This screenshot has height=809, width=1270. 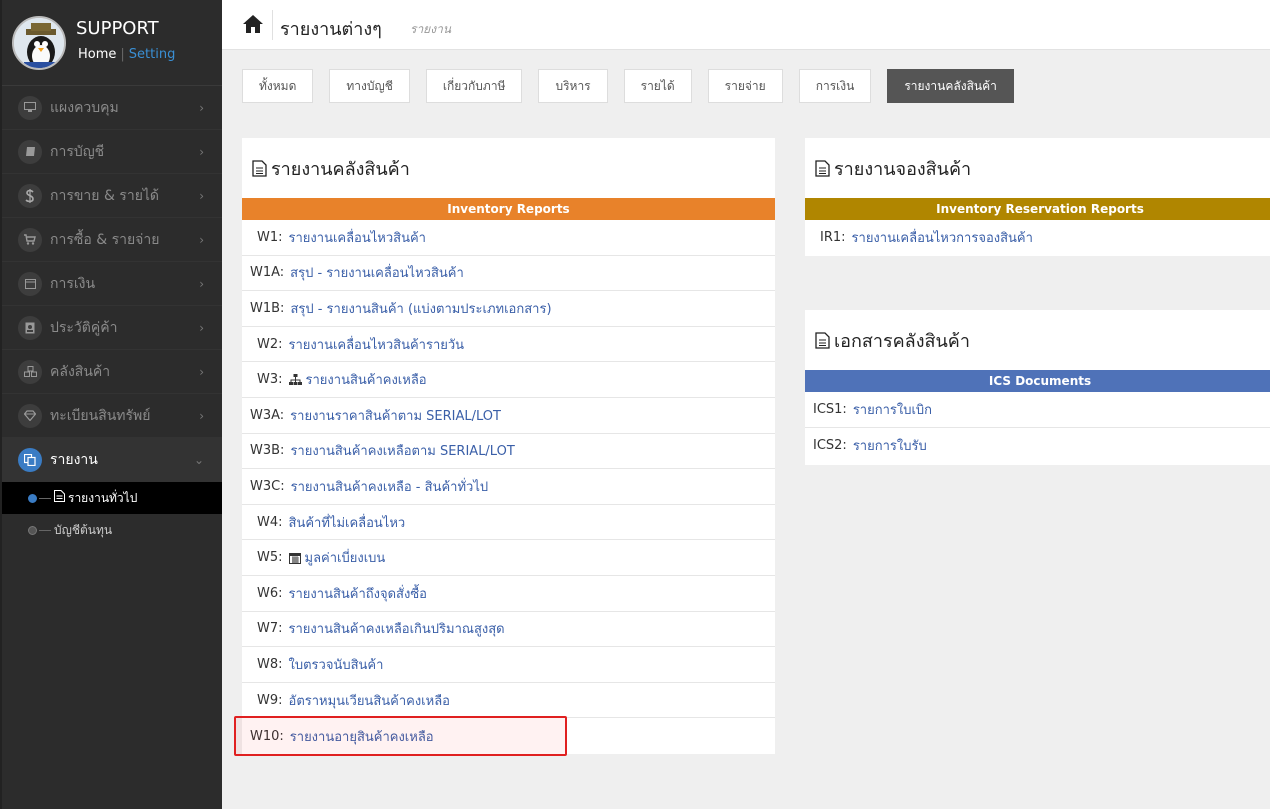 What do you see at coordinates (45, 498) in the screenshot?
I see `submenu-connector` at bounding box center [45, 498].